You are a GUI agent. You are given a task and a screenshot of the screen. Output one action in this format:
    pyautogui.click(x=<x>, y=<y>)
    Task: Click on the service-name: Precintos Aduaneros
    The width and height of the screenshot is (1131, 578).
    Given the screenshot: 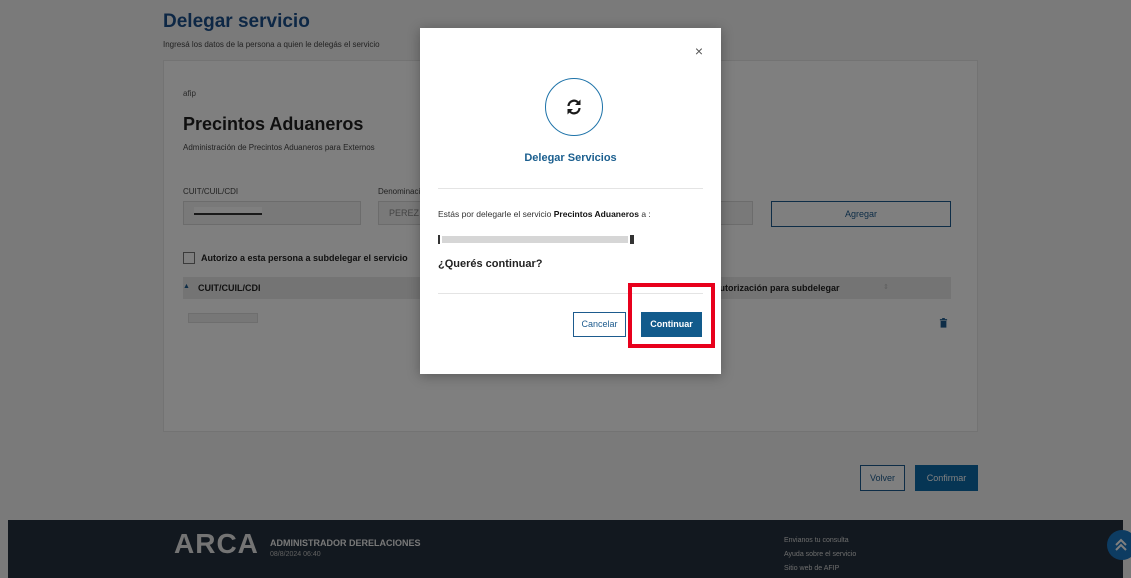 What is the action you would take?
    pyautogui.click(x=596, y=214)
    